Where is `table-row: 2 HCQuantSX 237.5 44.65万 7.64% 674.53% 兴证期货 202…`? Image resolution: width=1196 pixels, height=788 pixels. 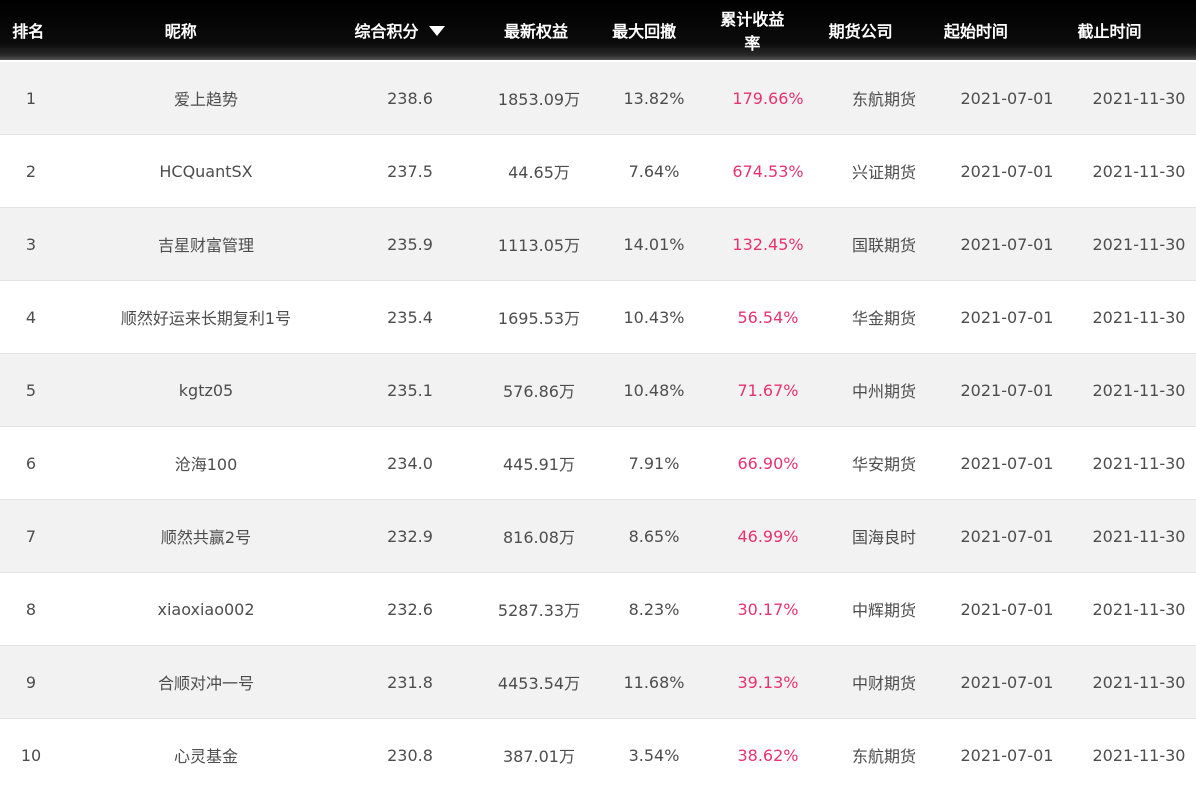 table-row: 2 HCQuantSX 237.5 44.65万 7.64% 674.53% 兴证期货 202… is located at coordinates (598, 171).